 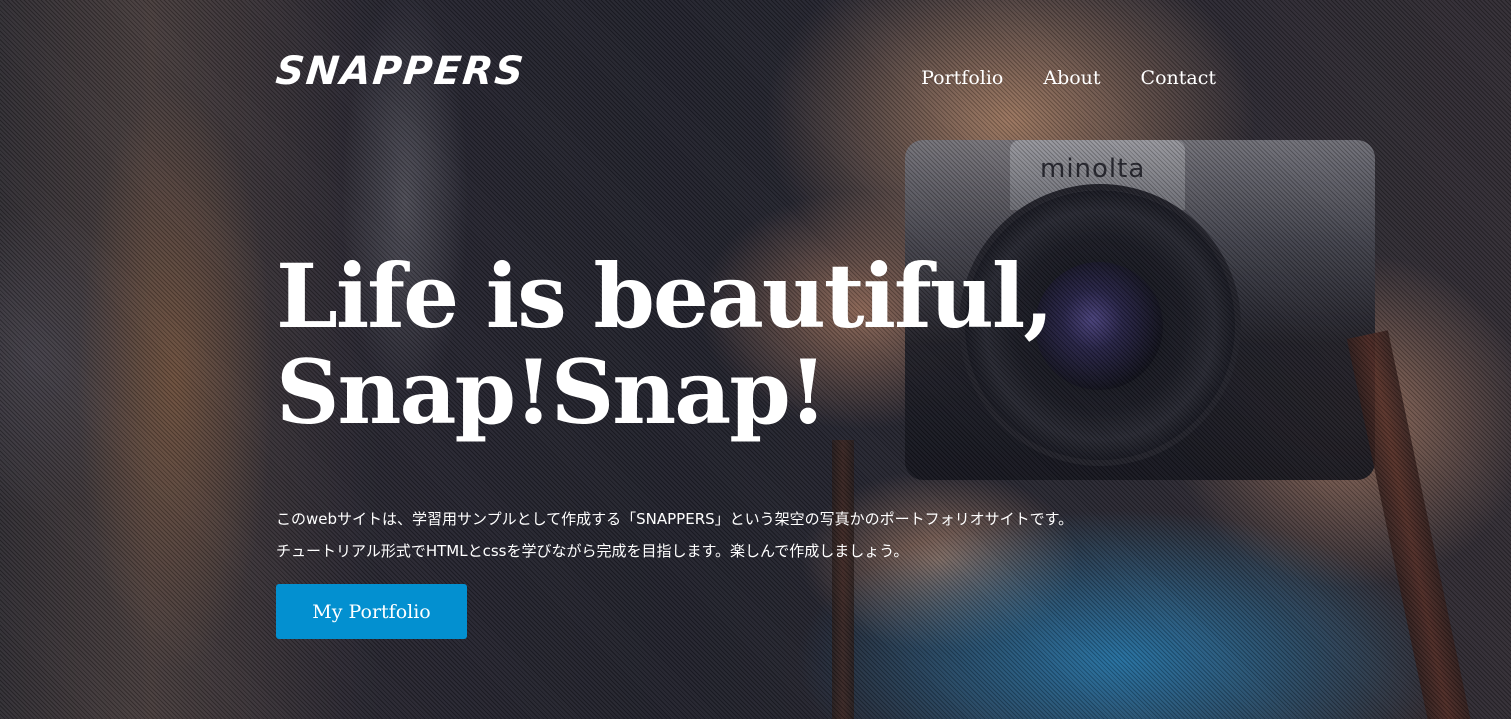 What do you see at coordinates (745, 78) in the screenshot?
I see `site-header: SNAPPERS Portfolio About Contact` at bounding box center [745, 78].